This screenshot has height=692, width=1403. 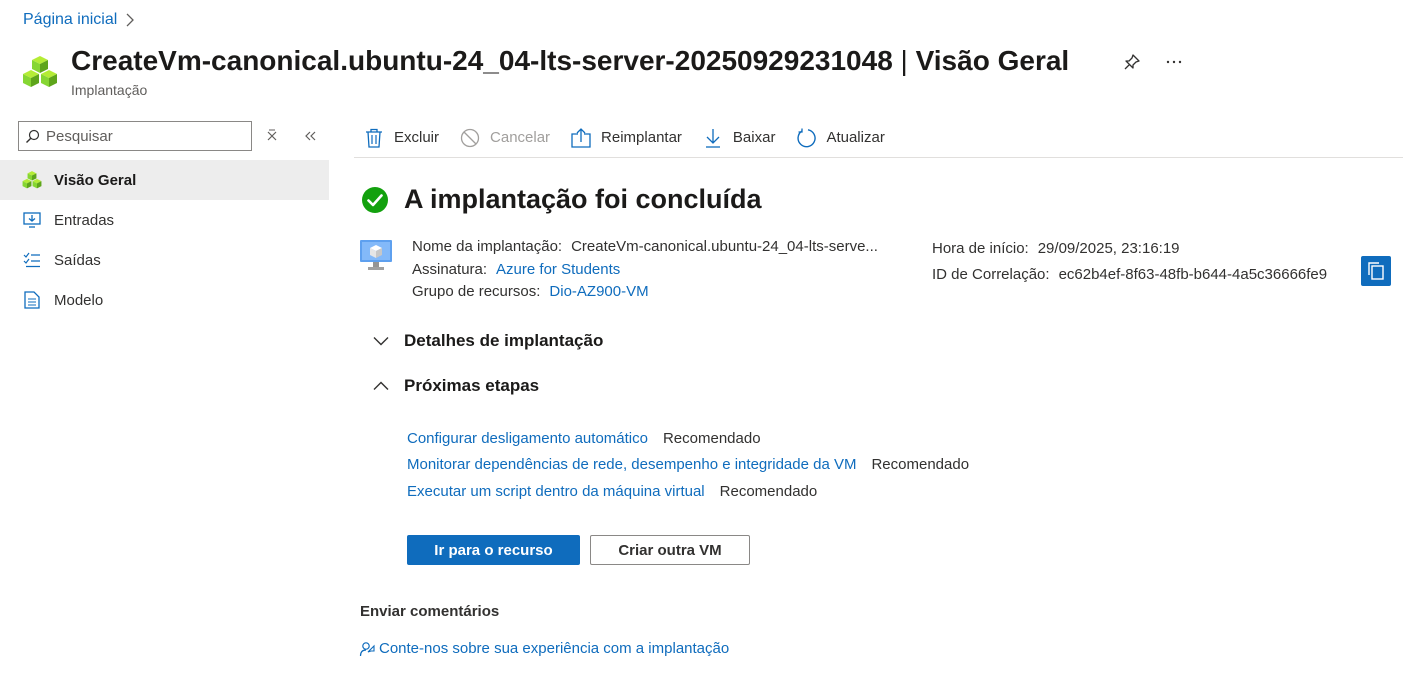 I want to click on search-input, so click(x=141, y=136).